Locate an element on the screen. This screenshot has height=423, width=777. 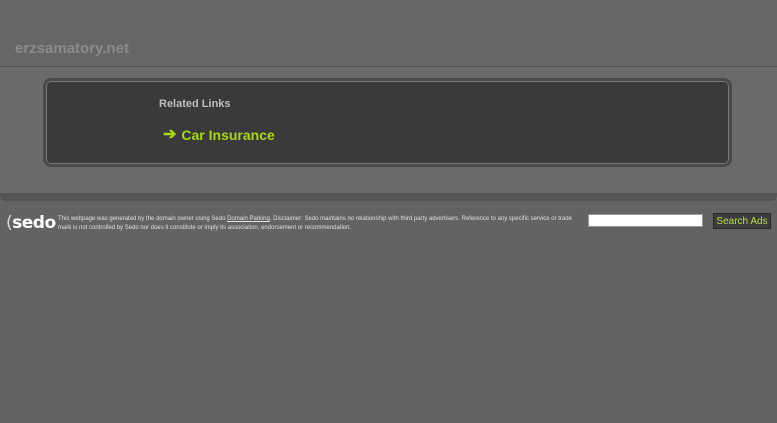
search-ads-button: Search Ads is located at coordinates (742, 221).